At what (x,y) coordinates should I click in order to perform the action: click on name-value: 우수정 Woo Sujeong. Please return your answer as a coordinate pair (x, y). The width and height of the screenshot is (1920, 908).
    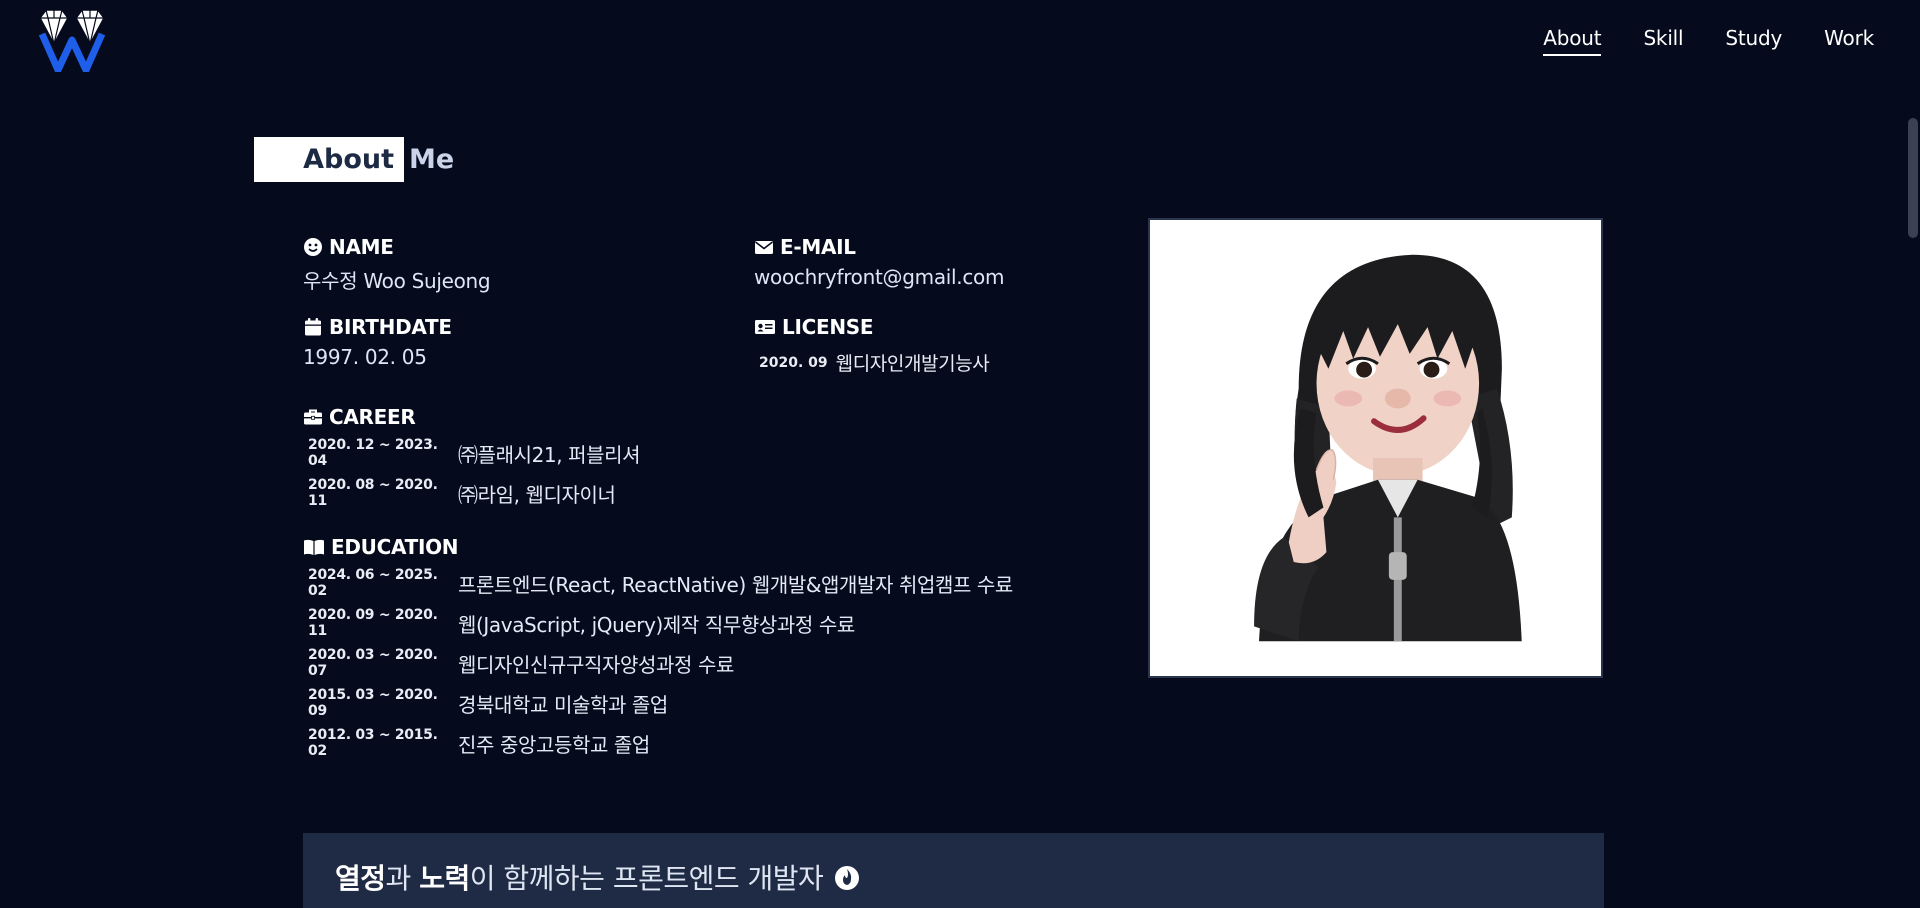
    Looking at the image, I should click on (397, 281).